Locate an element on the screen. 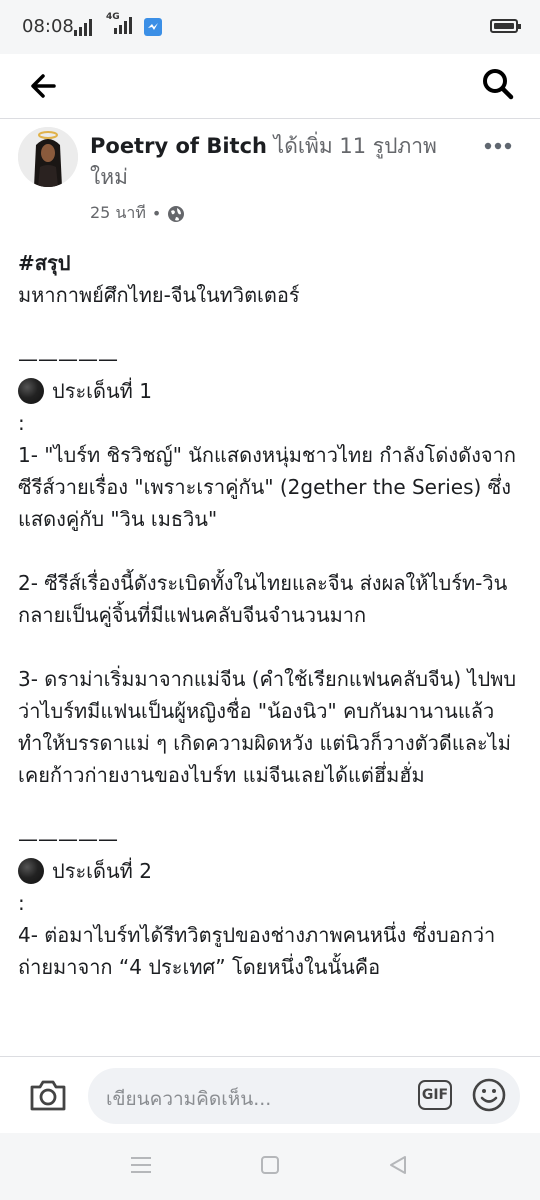 This screenshot has width=540, height=1200. battery-icon is located at coordinates (505, 26).